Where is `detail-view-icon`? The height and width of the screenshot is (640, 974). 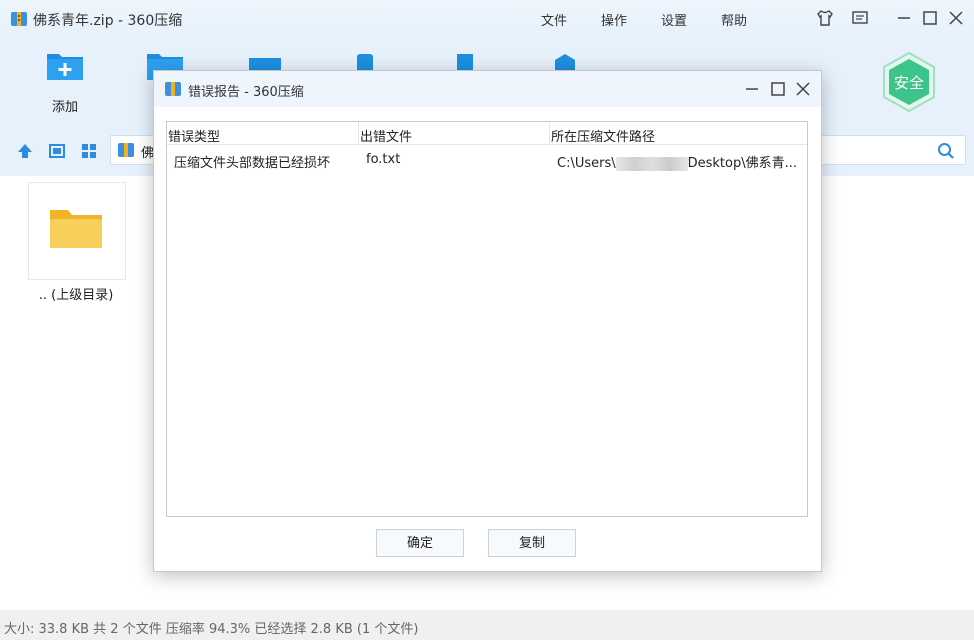
detail-view-icon is located at coordinates (57, 151).